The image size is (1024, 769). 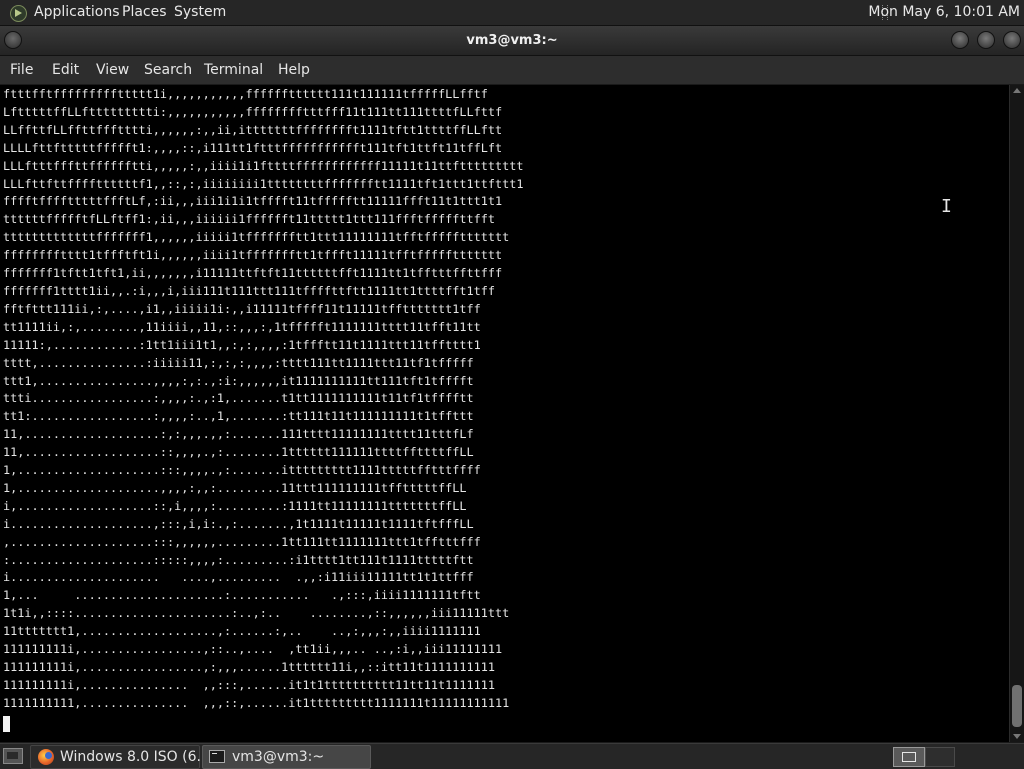 I want to click on bottom-panel: Windows 8.0 ISO (6... vm3@vm3:~, so click(x=512, y=756).